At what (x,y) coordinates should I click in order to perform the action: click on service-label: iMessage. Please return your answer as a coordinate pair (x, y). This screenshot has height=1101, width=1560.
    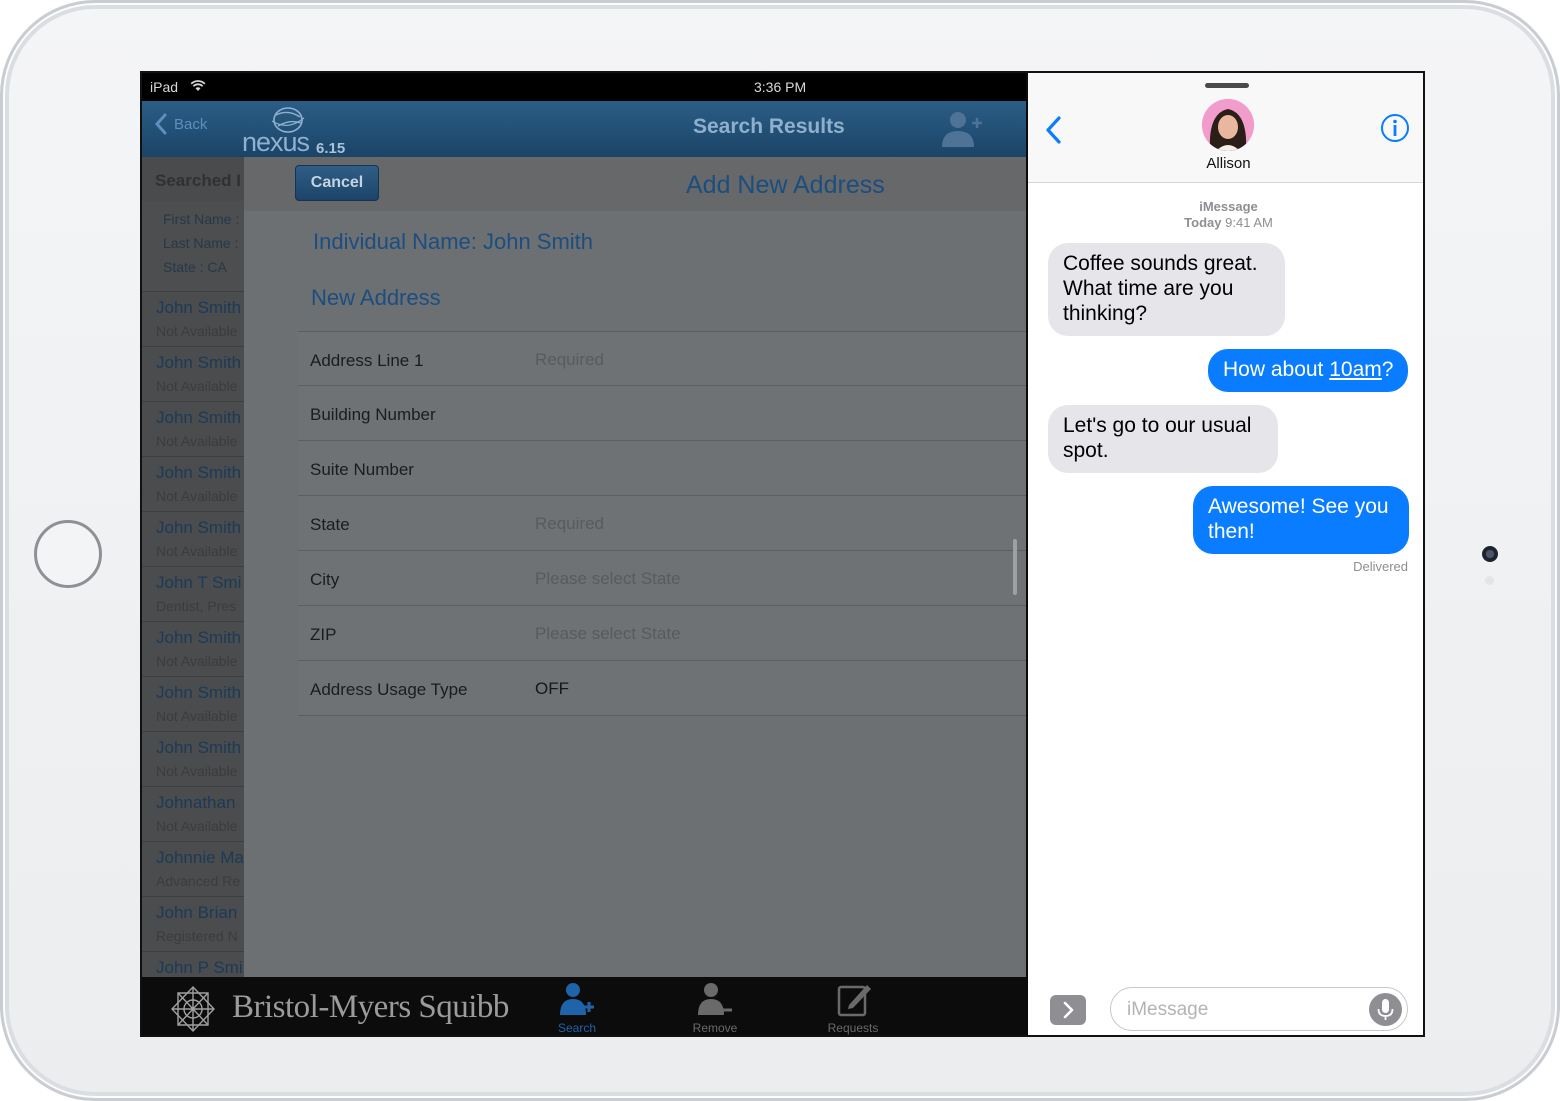
    Looking at the image, I should click on (1228, 206).